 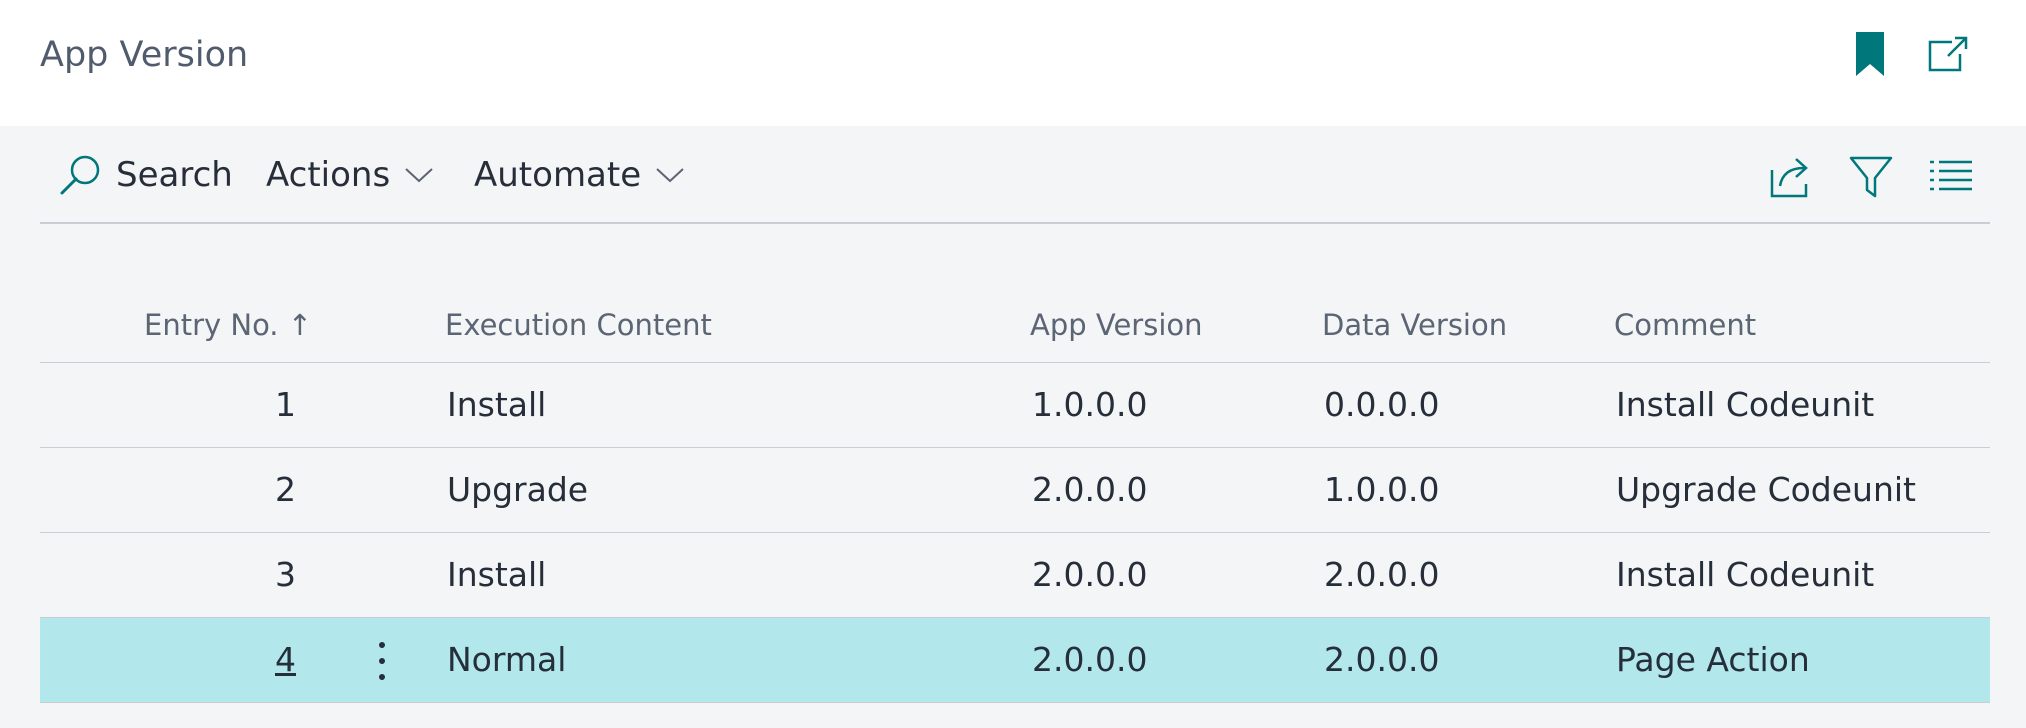 I want to click on sort-ascending-icon: ↑, so click(x=300, y=325).